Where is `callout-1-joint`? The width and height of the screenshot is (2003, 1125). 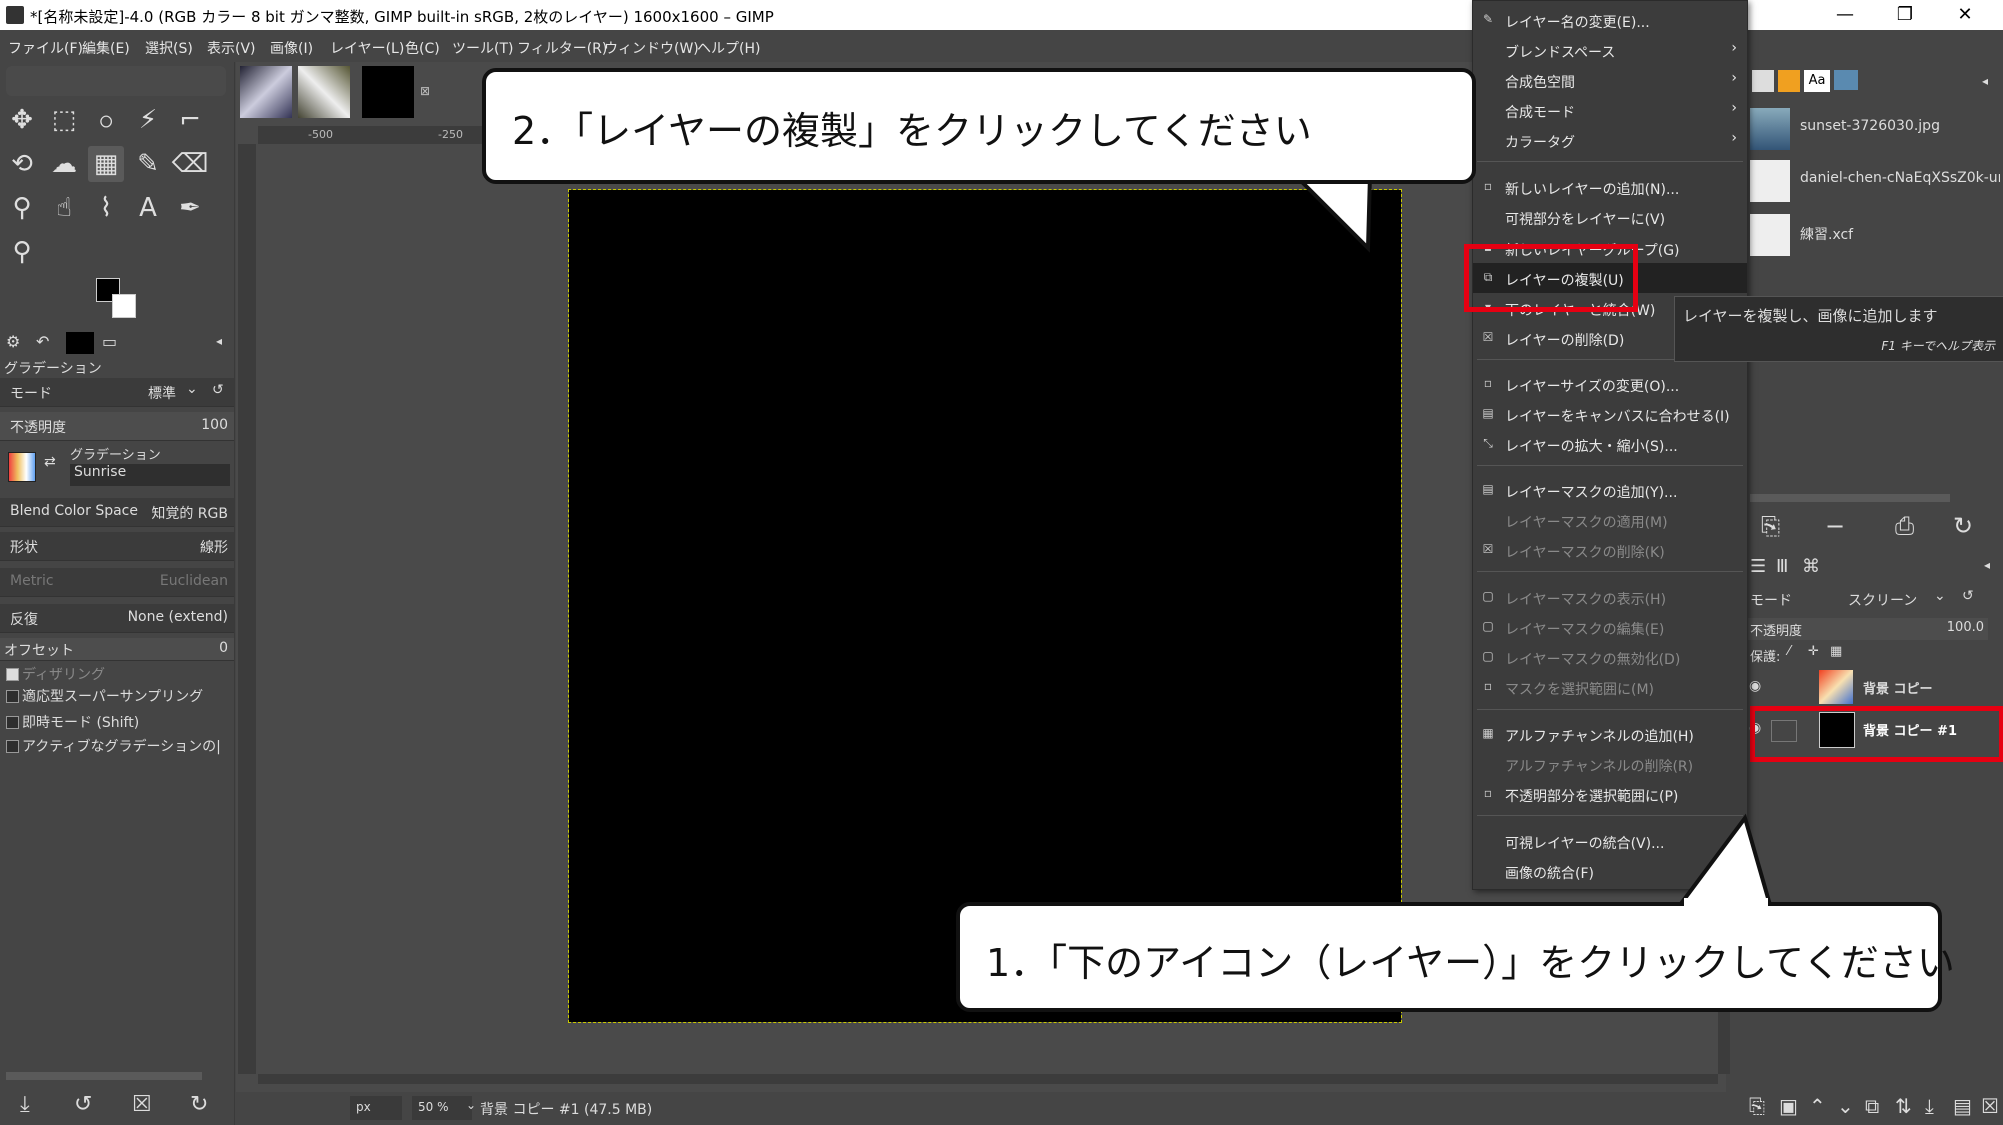 callout-1-joint is located at coordinates (1726, 903).